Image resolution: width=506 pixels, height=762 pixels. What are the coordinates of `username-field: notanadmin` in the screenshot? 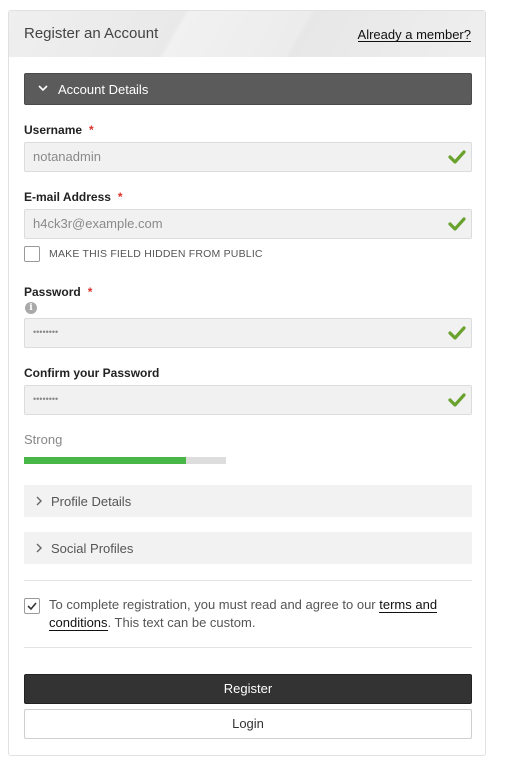 It's located at (248, 157).